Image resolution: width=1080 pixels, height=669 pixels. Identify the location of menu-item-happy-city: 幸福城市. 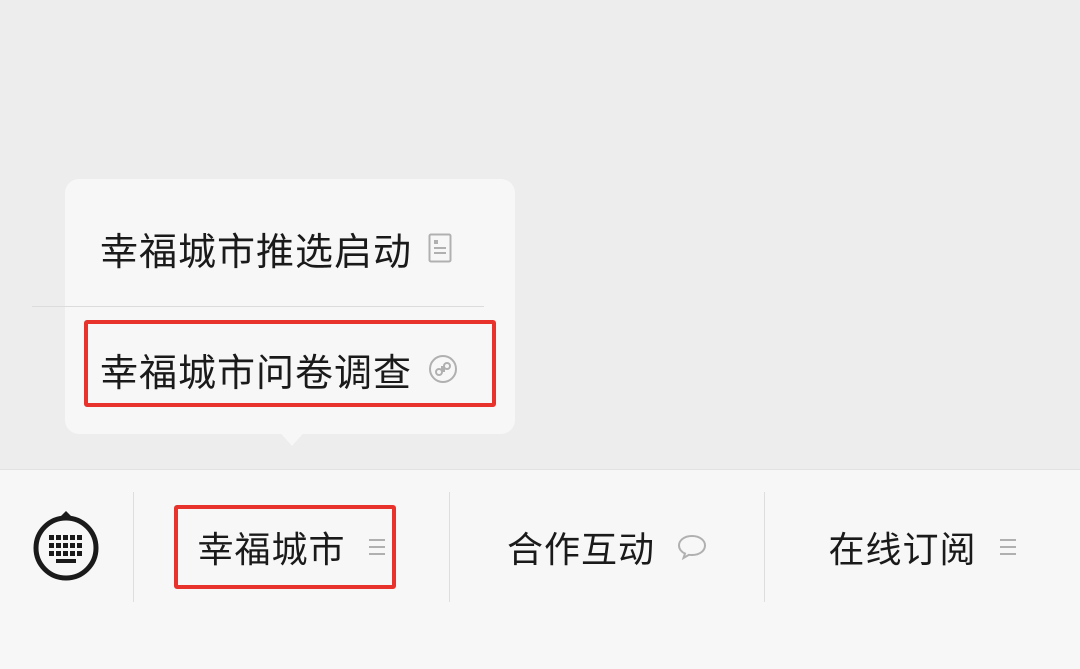
(291, 547).